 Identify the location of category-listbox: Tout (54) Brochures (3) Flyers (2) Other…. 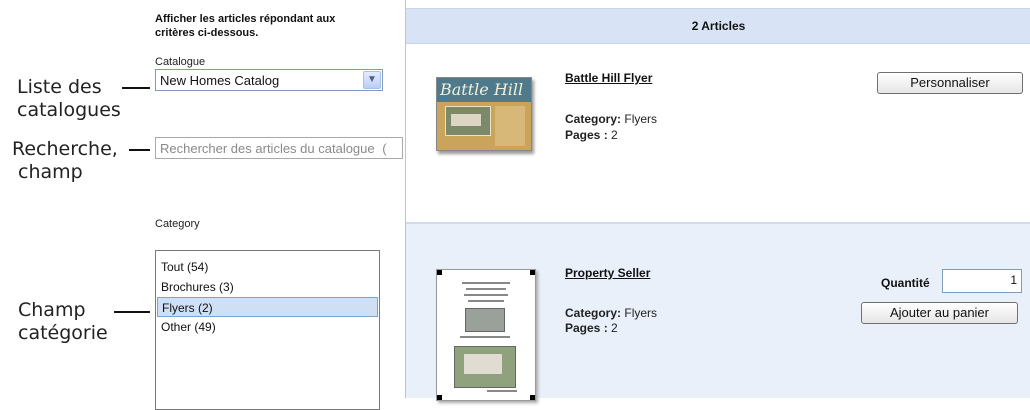
(267, 330).